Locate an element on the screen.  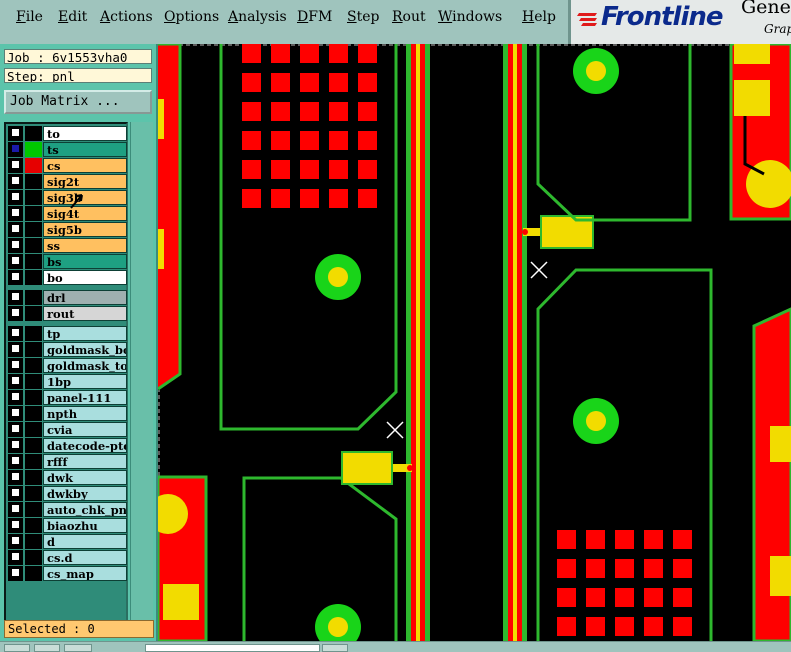
layer-name: goldmask_top is located at coordinates (85, 365).